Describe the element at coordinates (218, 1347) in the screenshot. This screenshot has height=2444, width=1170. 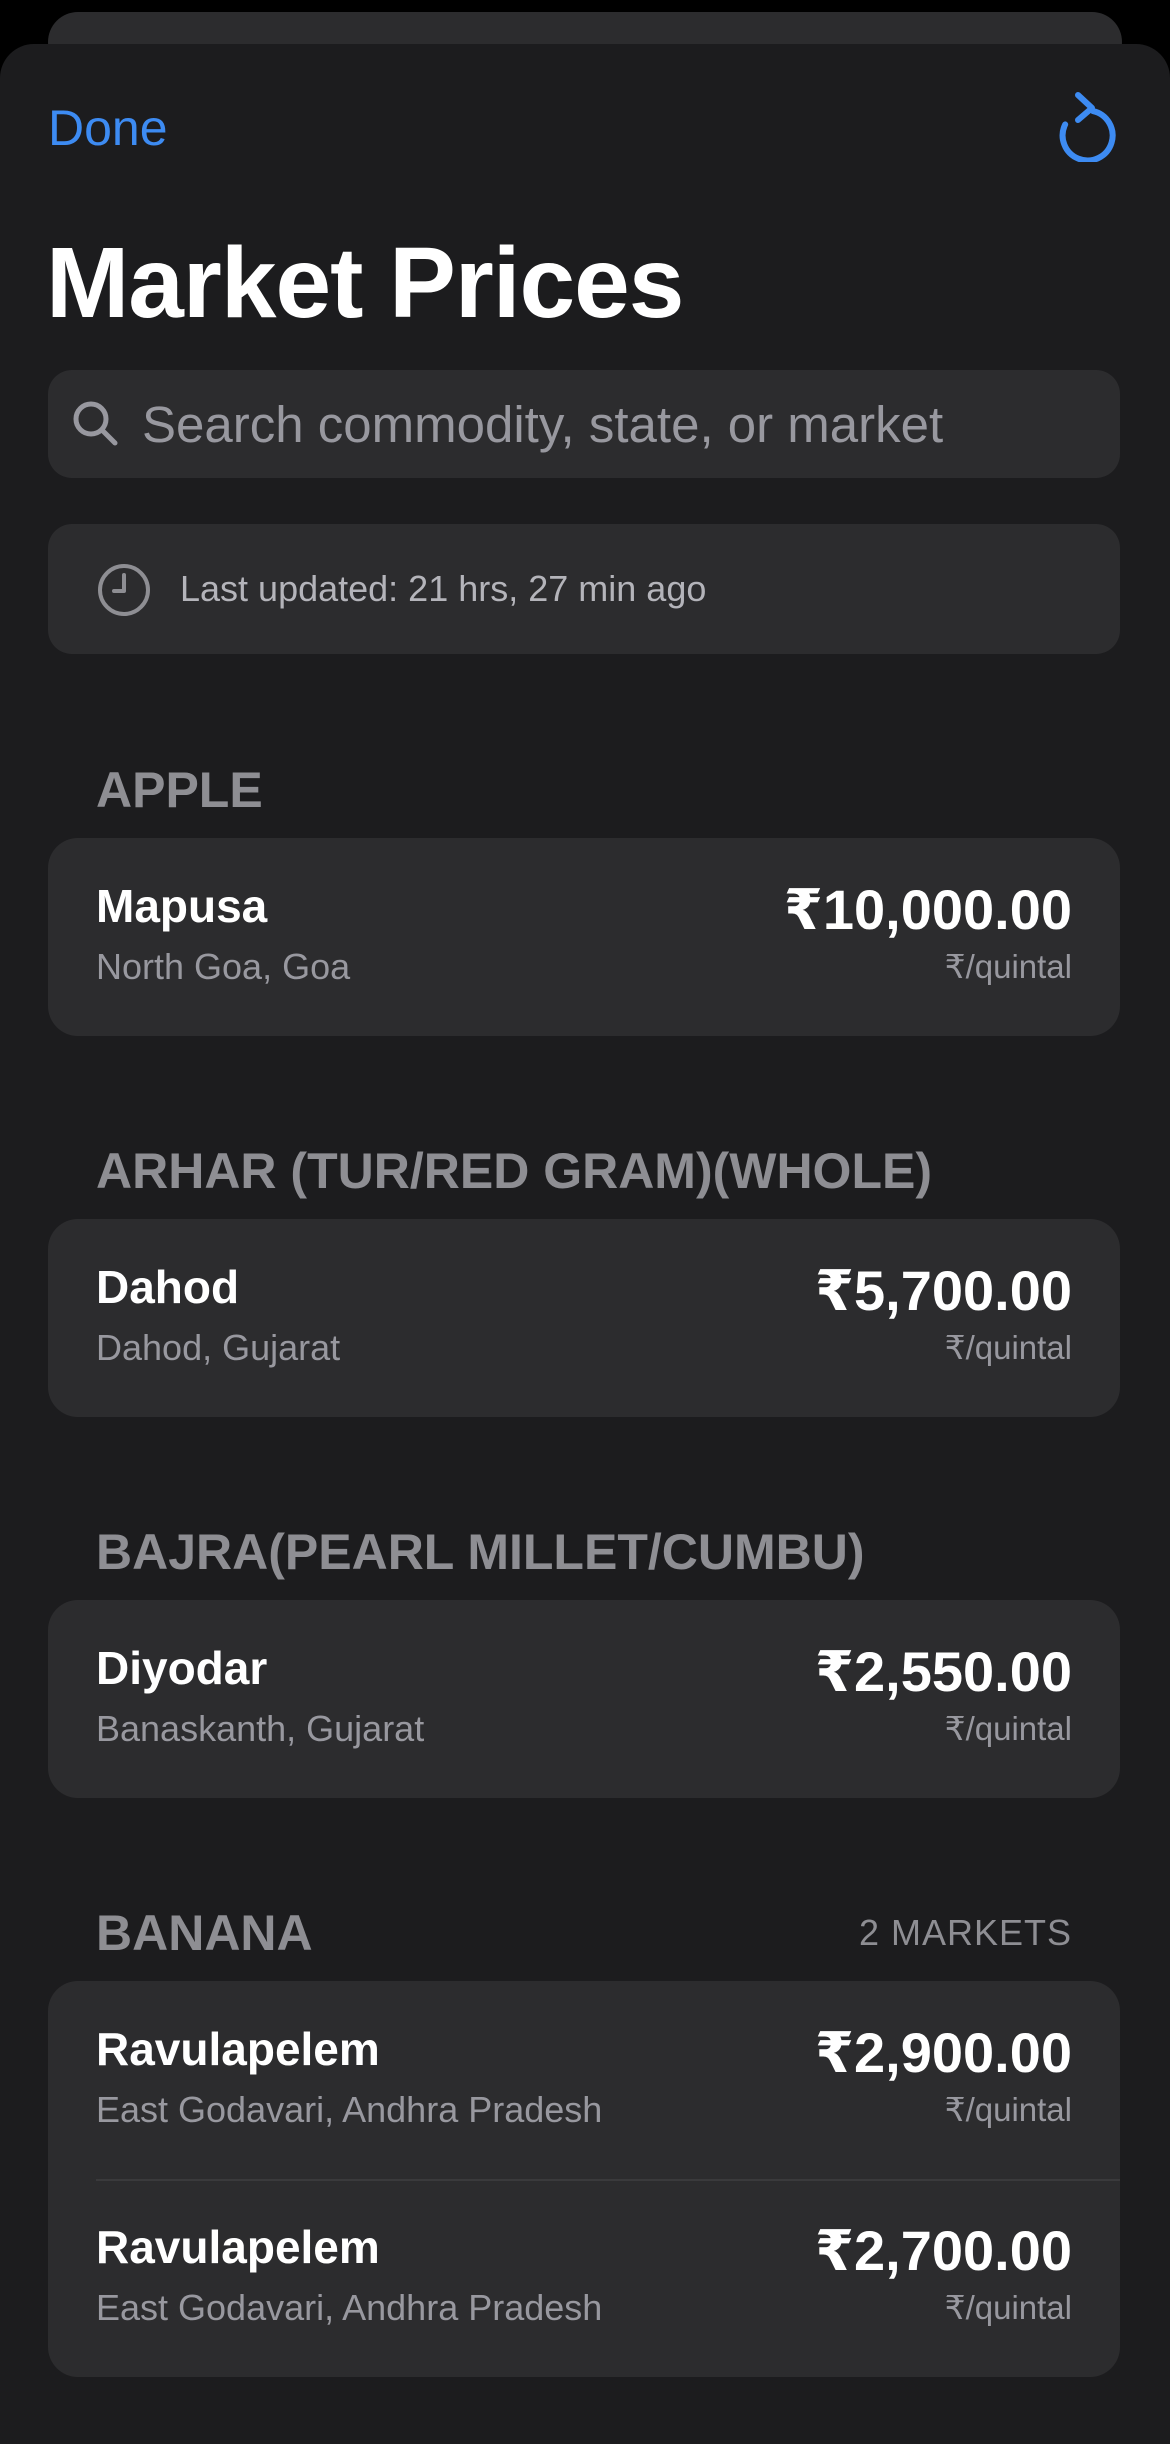
I see `market-location: Dahod, Gujarat` at that location.